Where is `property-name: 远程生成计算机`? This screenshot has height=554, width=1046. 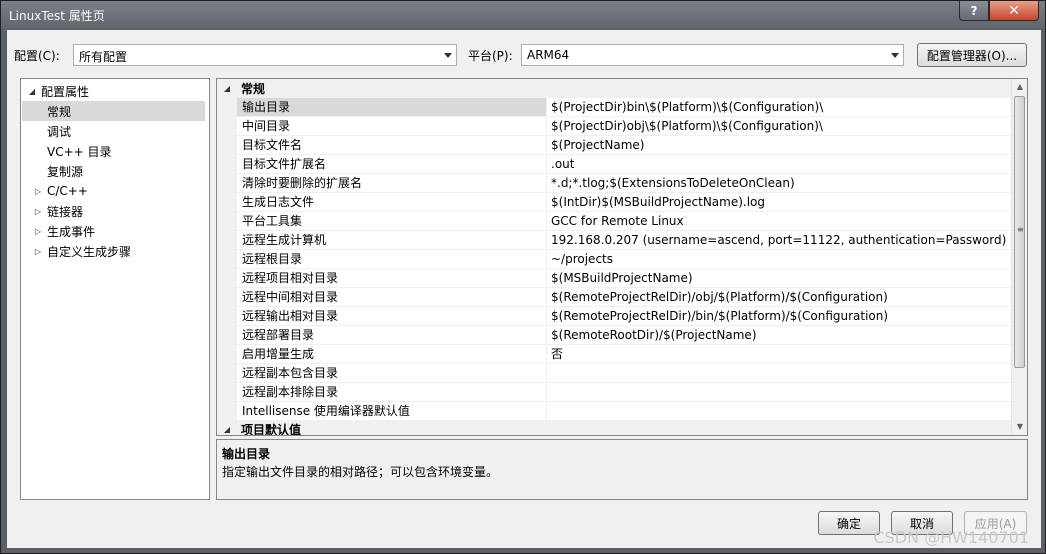
property-name: 远程生成计算机 is located at coordinates (392, 240).